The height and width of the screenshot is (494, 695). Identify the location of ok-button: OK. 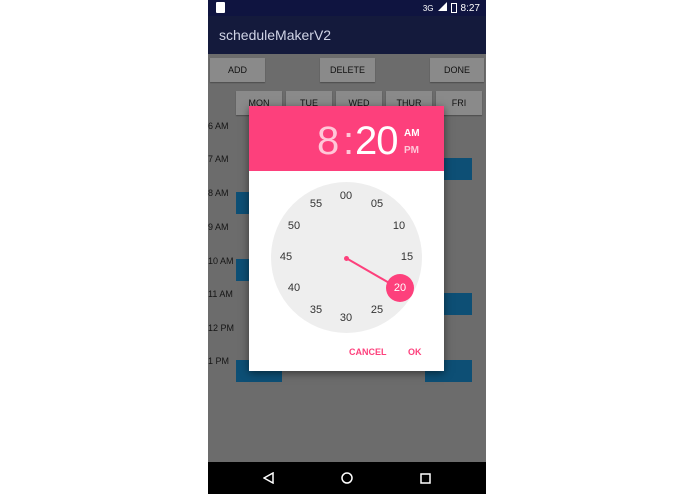
(415, 352).